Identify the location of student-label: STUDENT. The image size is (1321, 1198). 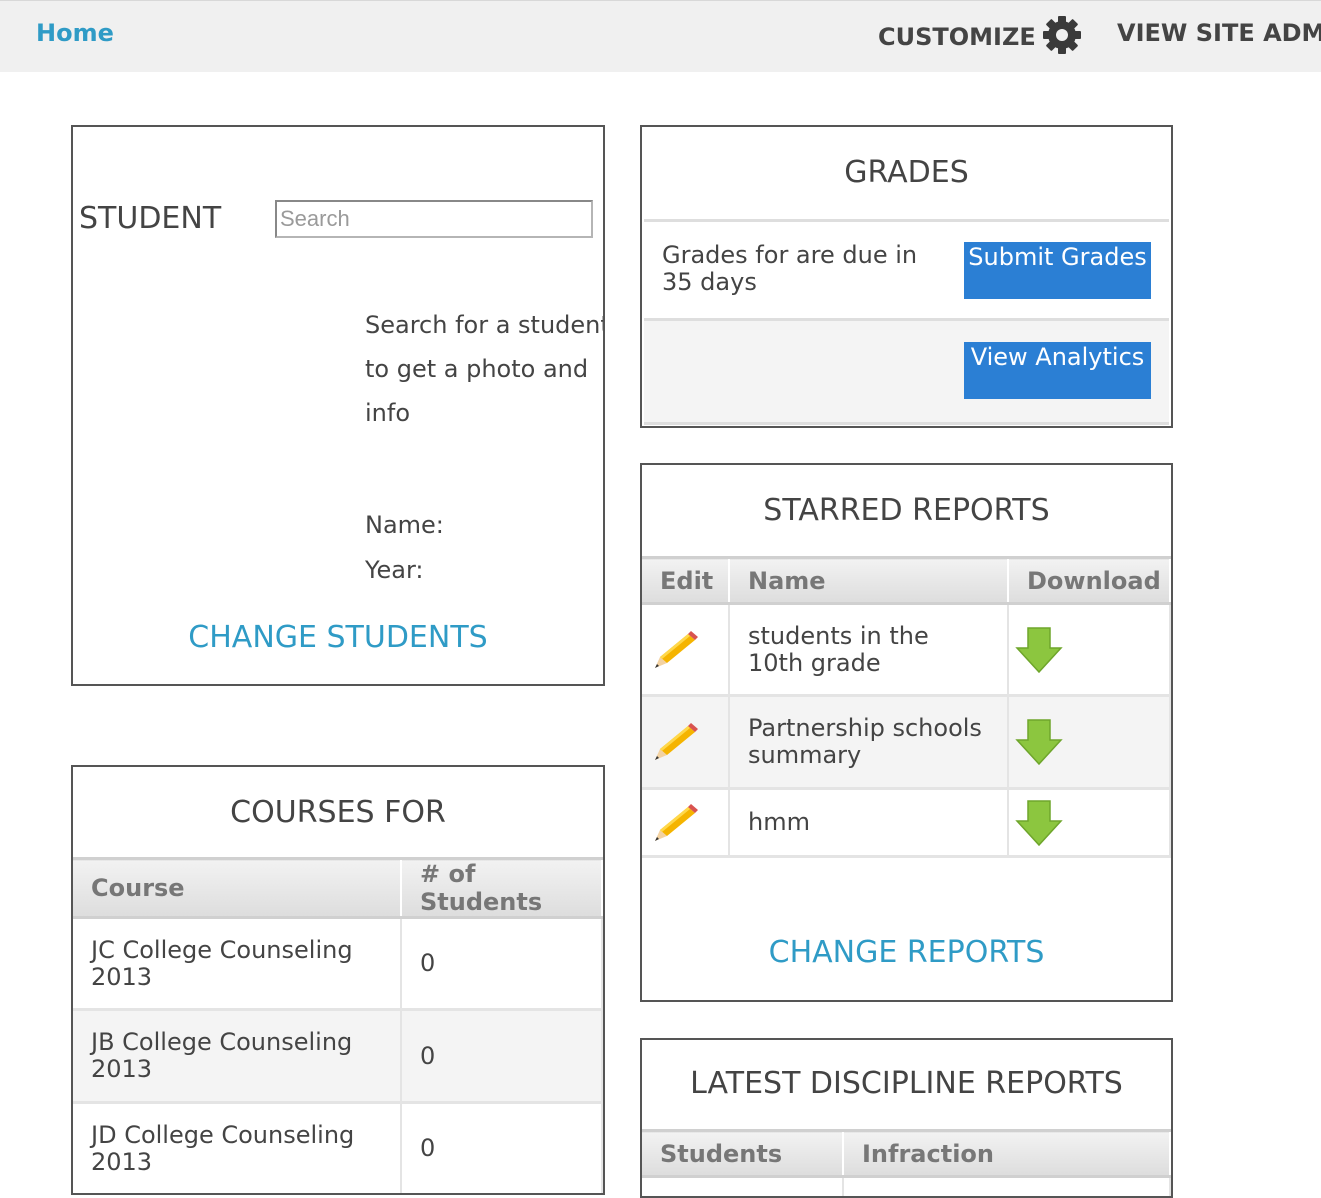
(150, 218).